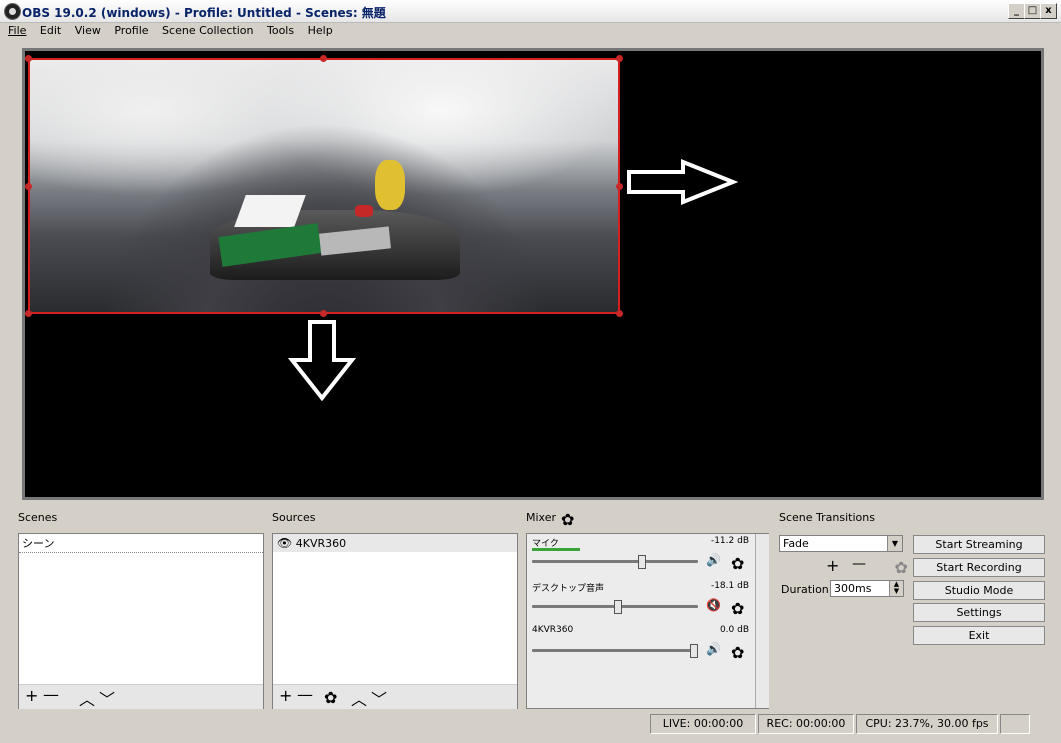 This screenshot has width=1061, height=743. I want to click on transitions-dock-title: Scene Transitions, so click(827, 517).